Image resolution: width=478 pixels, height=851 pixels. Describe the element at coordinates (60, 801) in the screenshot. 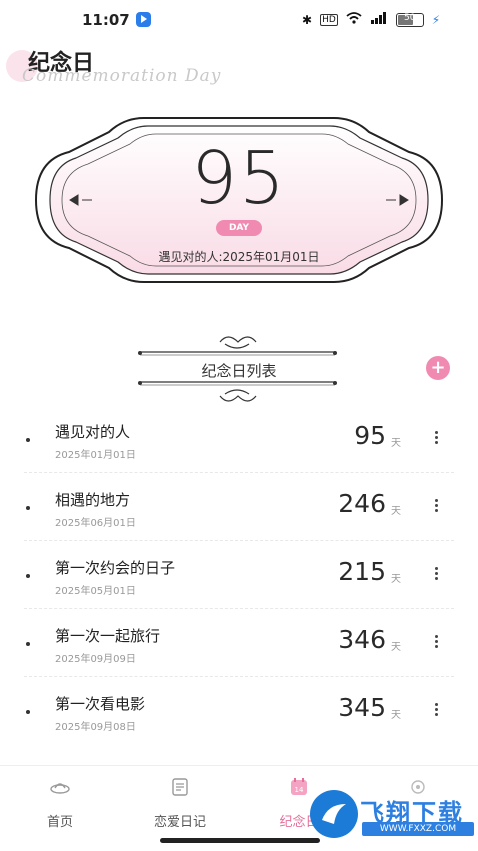

I see `tab-home: 首页` at that location.